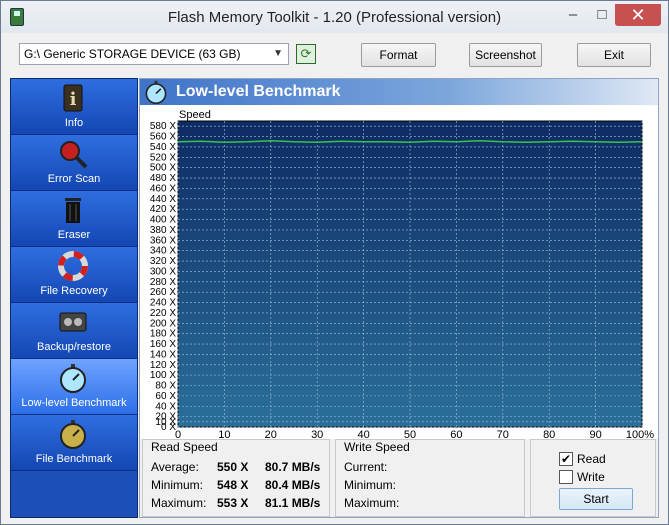  I want to click on y-tick-label: 560 X, so click(163, 137).